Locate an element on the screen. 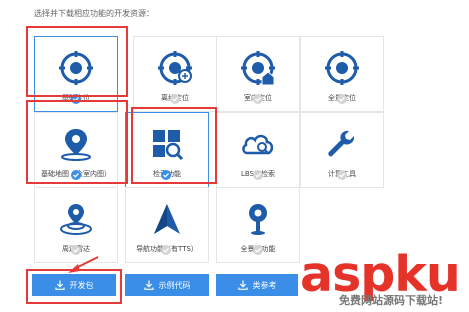 The image size is (469, 312). download-dev-package-button: 开发包 is located at coordinates (74, 285).